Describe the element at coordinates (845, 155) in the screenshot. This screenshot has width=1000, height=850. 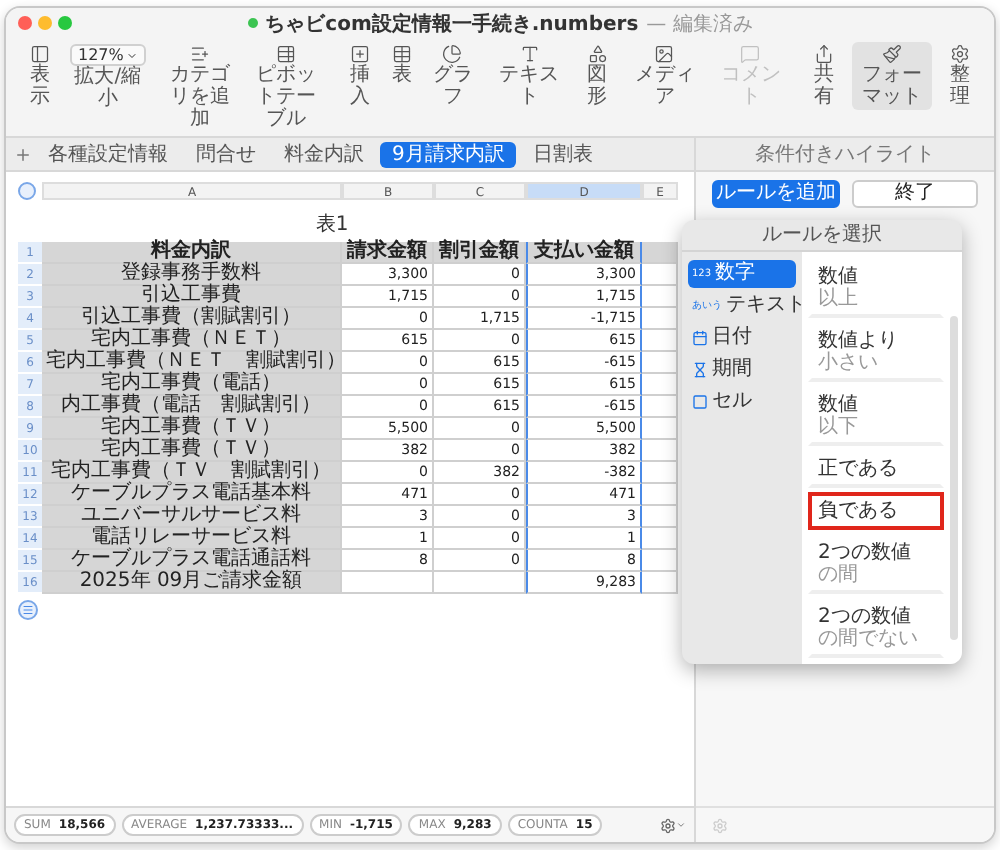
I see `panel-title: 条件付きハイライト` at that location.